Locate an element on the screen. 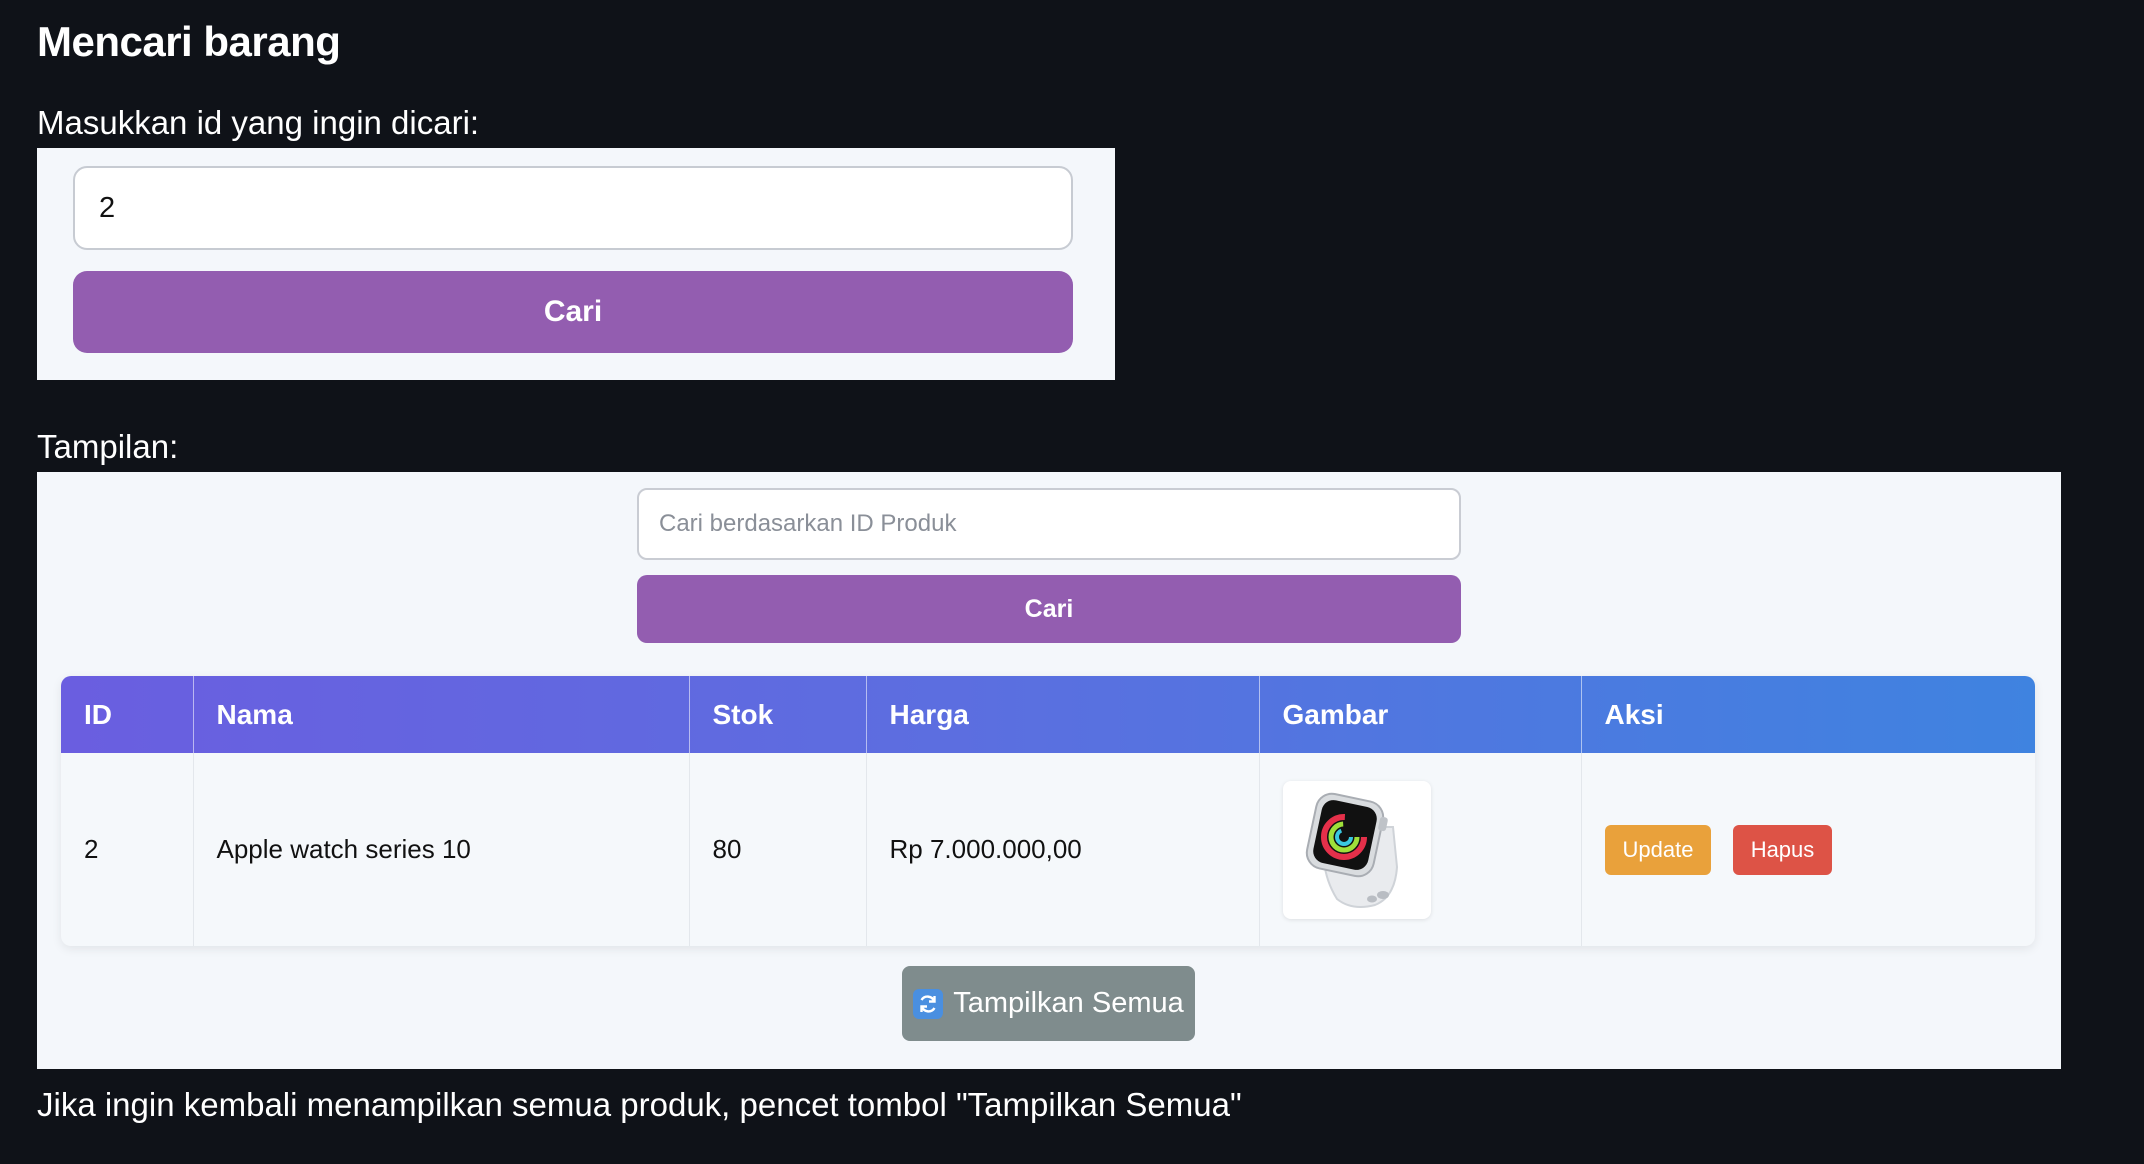  header-id: ID is located at coordinates (127, 714).